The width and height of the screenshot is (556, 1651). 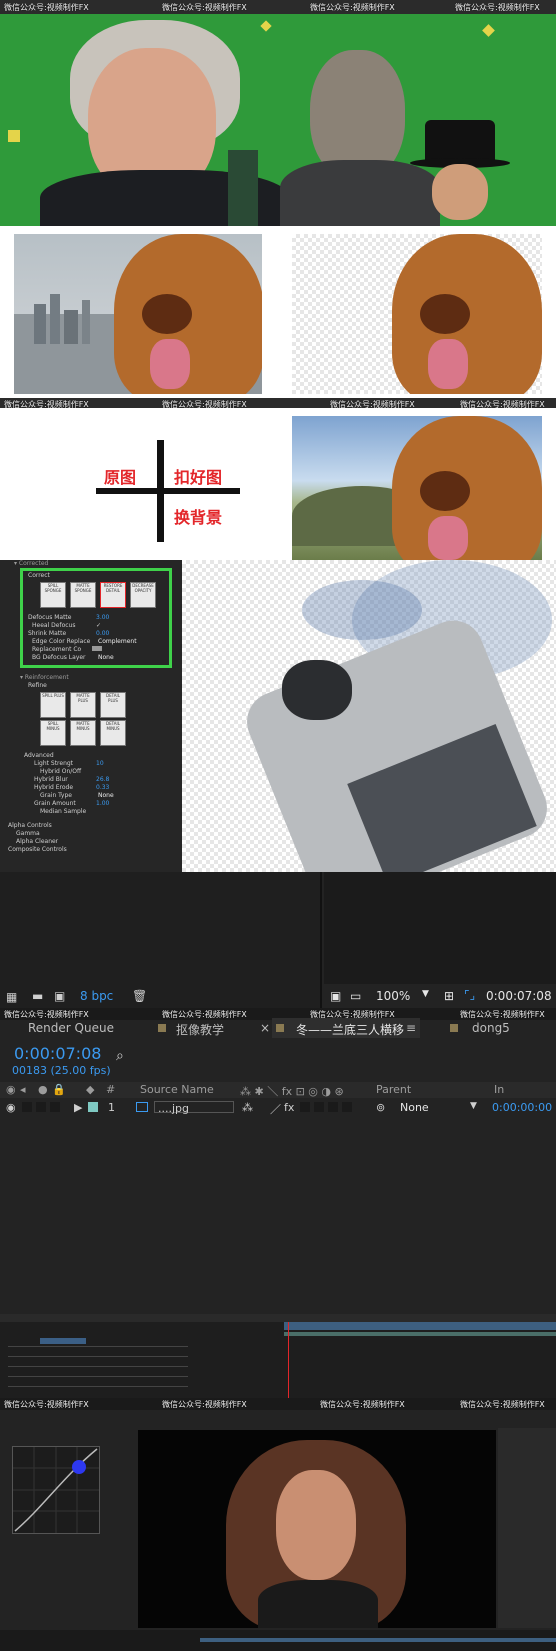 What do you see at coordinates (380, 1107) in the screenshot?
I see `pickwhip-icon: ⊚` at bounding box center [380, 1107].